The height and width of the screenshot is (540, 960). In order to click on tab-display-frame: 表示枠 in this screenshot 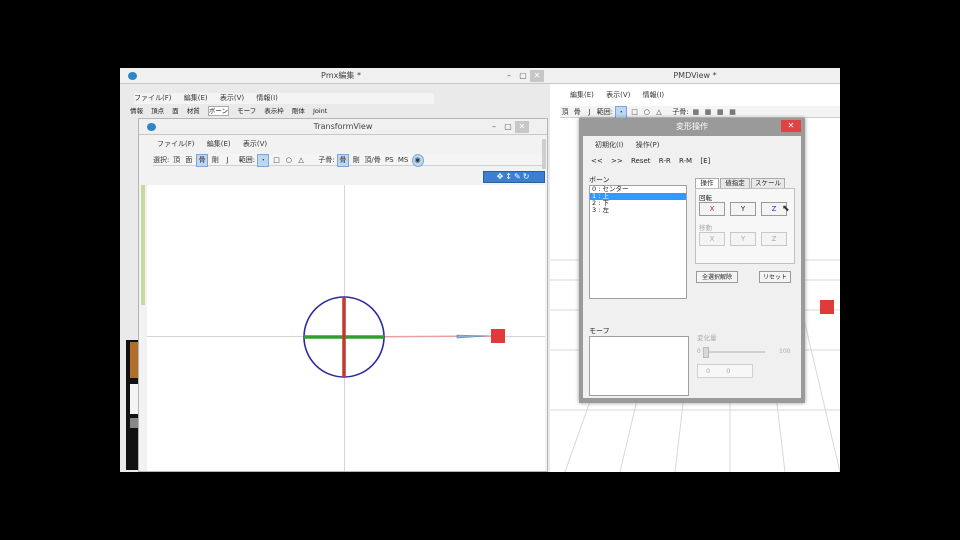, I will do `click(274, 111)`.